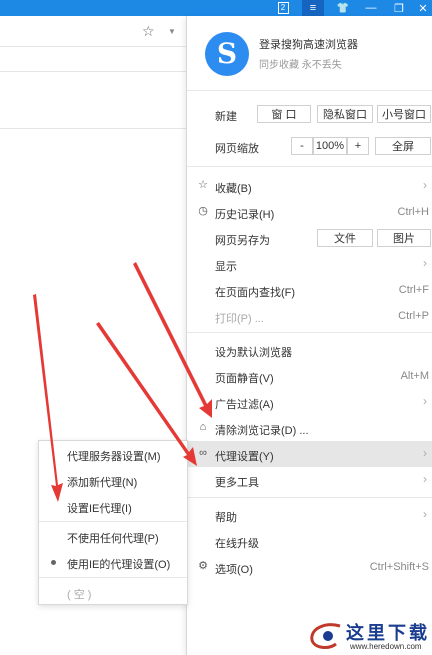 The width and height of the screenshot is (432, 655). Describe the element at coordinates (242, 241) in the screenshot. I see `menu-item-label: 网页另存为` at that location.